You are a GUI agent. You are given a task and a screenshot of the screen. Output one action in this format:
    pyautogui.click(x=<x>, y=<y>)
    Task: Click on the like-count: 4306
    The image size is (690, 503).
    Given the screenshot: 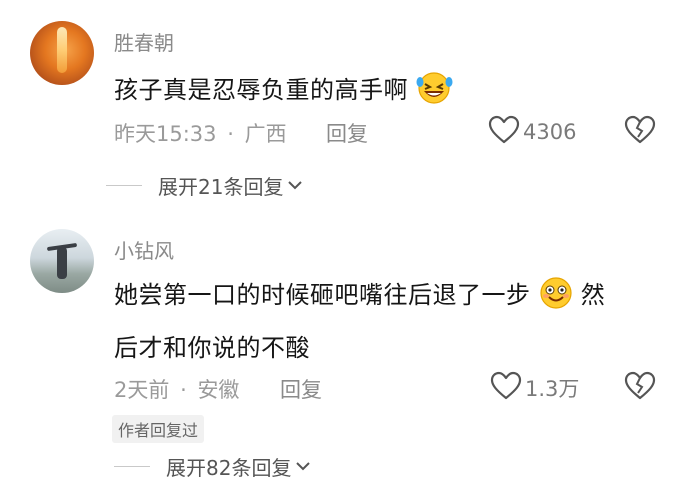 What is the action you would take?
    pyautogui.click(x=550, y=132)
    